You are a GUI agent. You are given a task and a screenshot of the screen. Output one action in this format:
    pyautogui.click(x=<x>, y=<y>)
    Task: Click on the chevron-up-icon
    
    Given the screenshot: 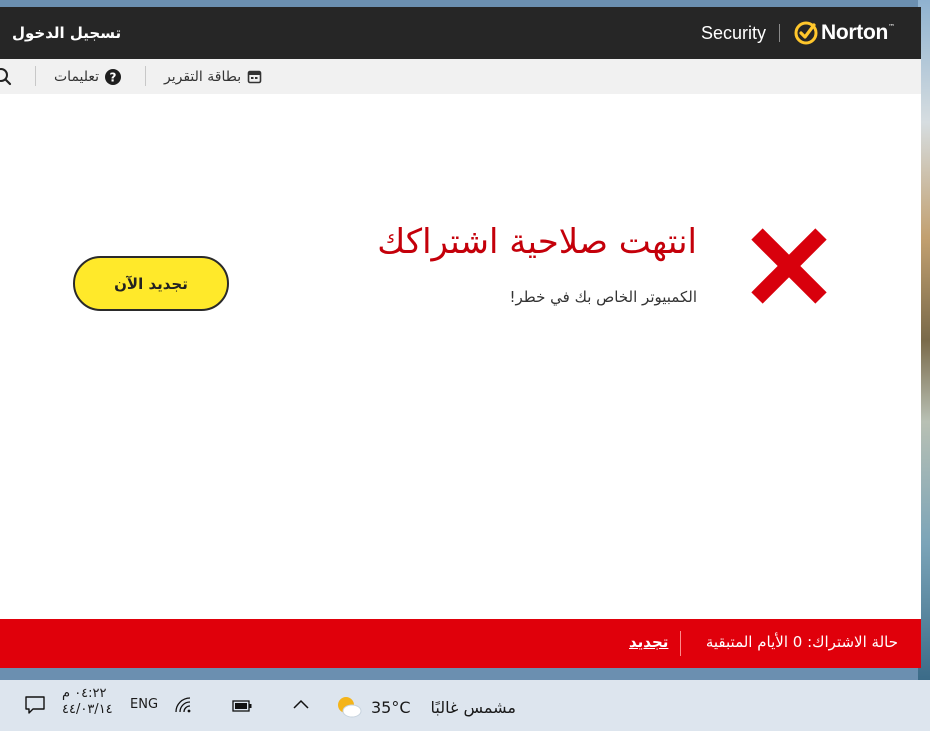 What is the action you would take?
    pyautogui.click(x=301, y=704)
    